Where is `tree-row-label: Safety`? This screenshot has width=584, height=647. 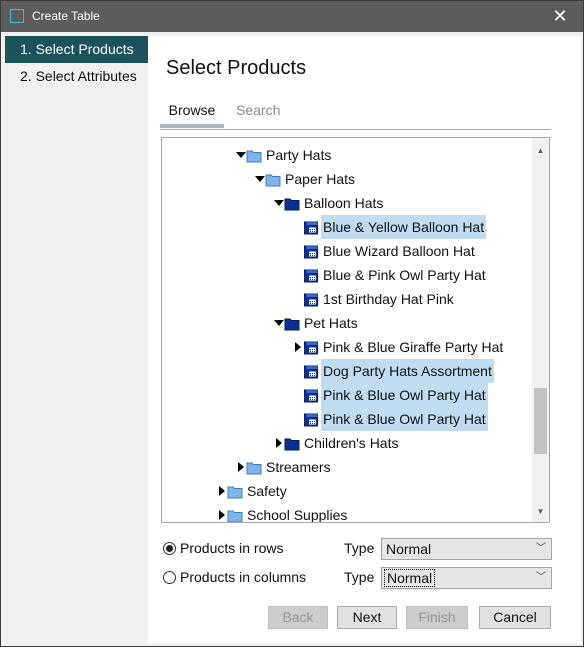
tree-row-label: Safety is located at coordinates (267, 491).